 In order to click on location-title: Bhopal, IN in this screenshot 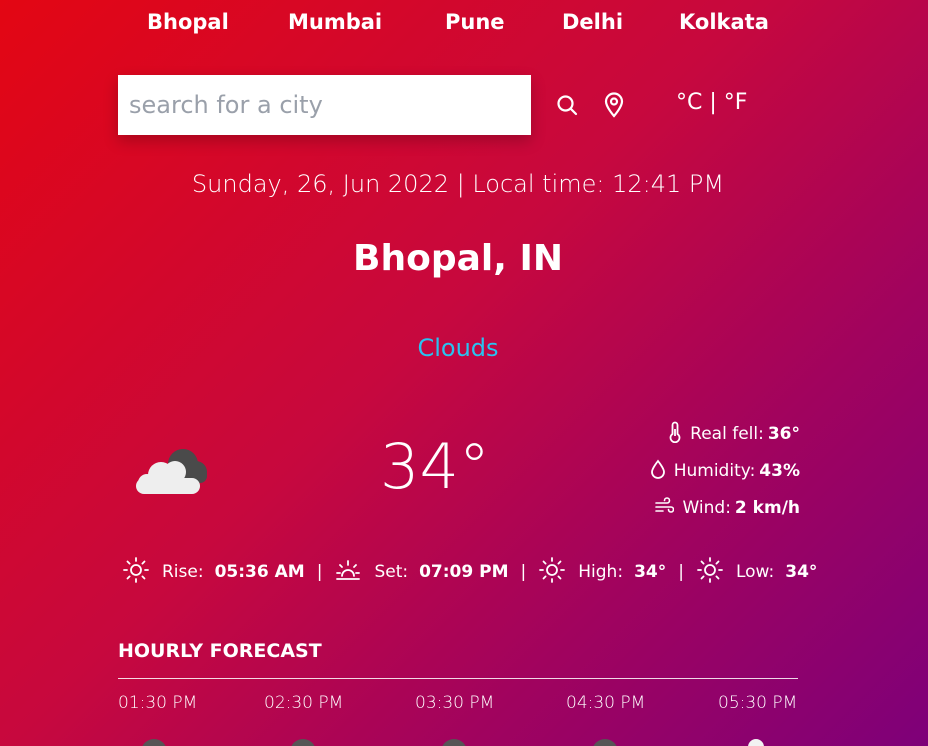, I will do `click(458, 258)`.